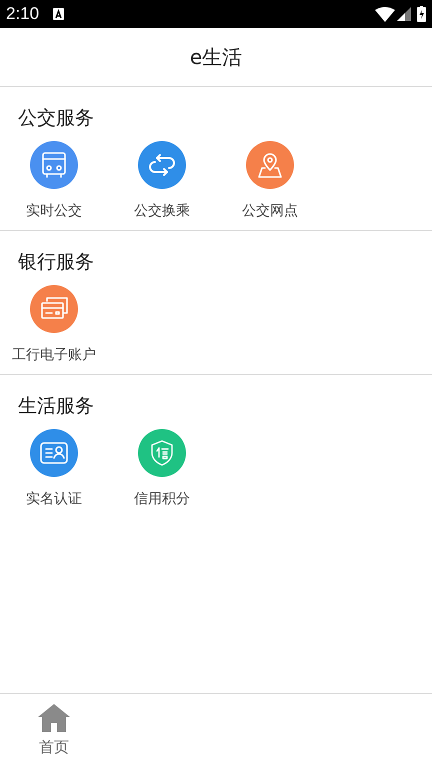  What do you see at coordinates (54, 324) in the screenshot?
I see `service-item: 工行电子账户` at bounding box center [54, 324].